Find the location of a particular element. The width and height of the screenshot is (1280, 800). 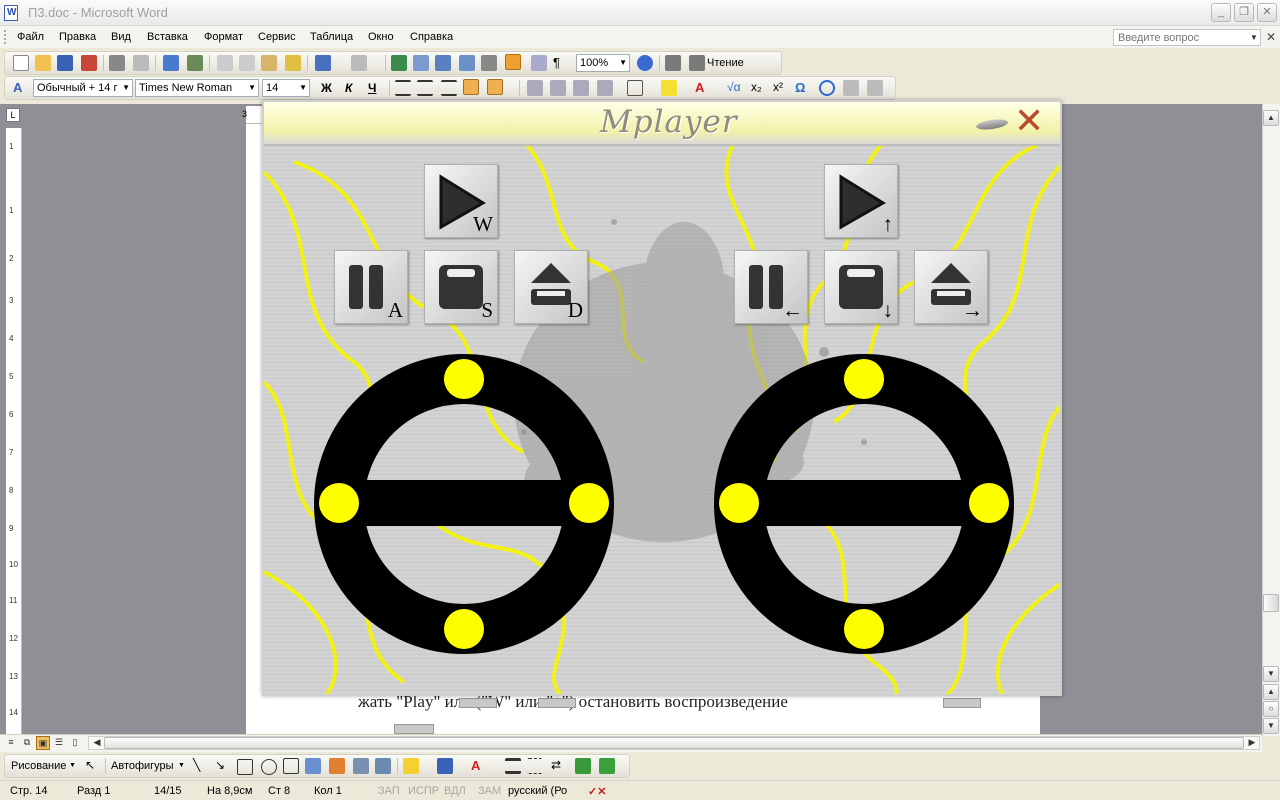

picture-icon is located at coordinates (383, 766).